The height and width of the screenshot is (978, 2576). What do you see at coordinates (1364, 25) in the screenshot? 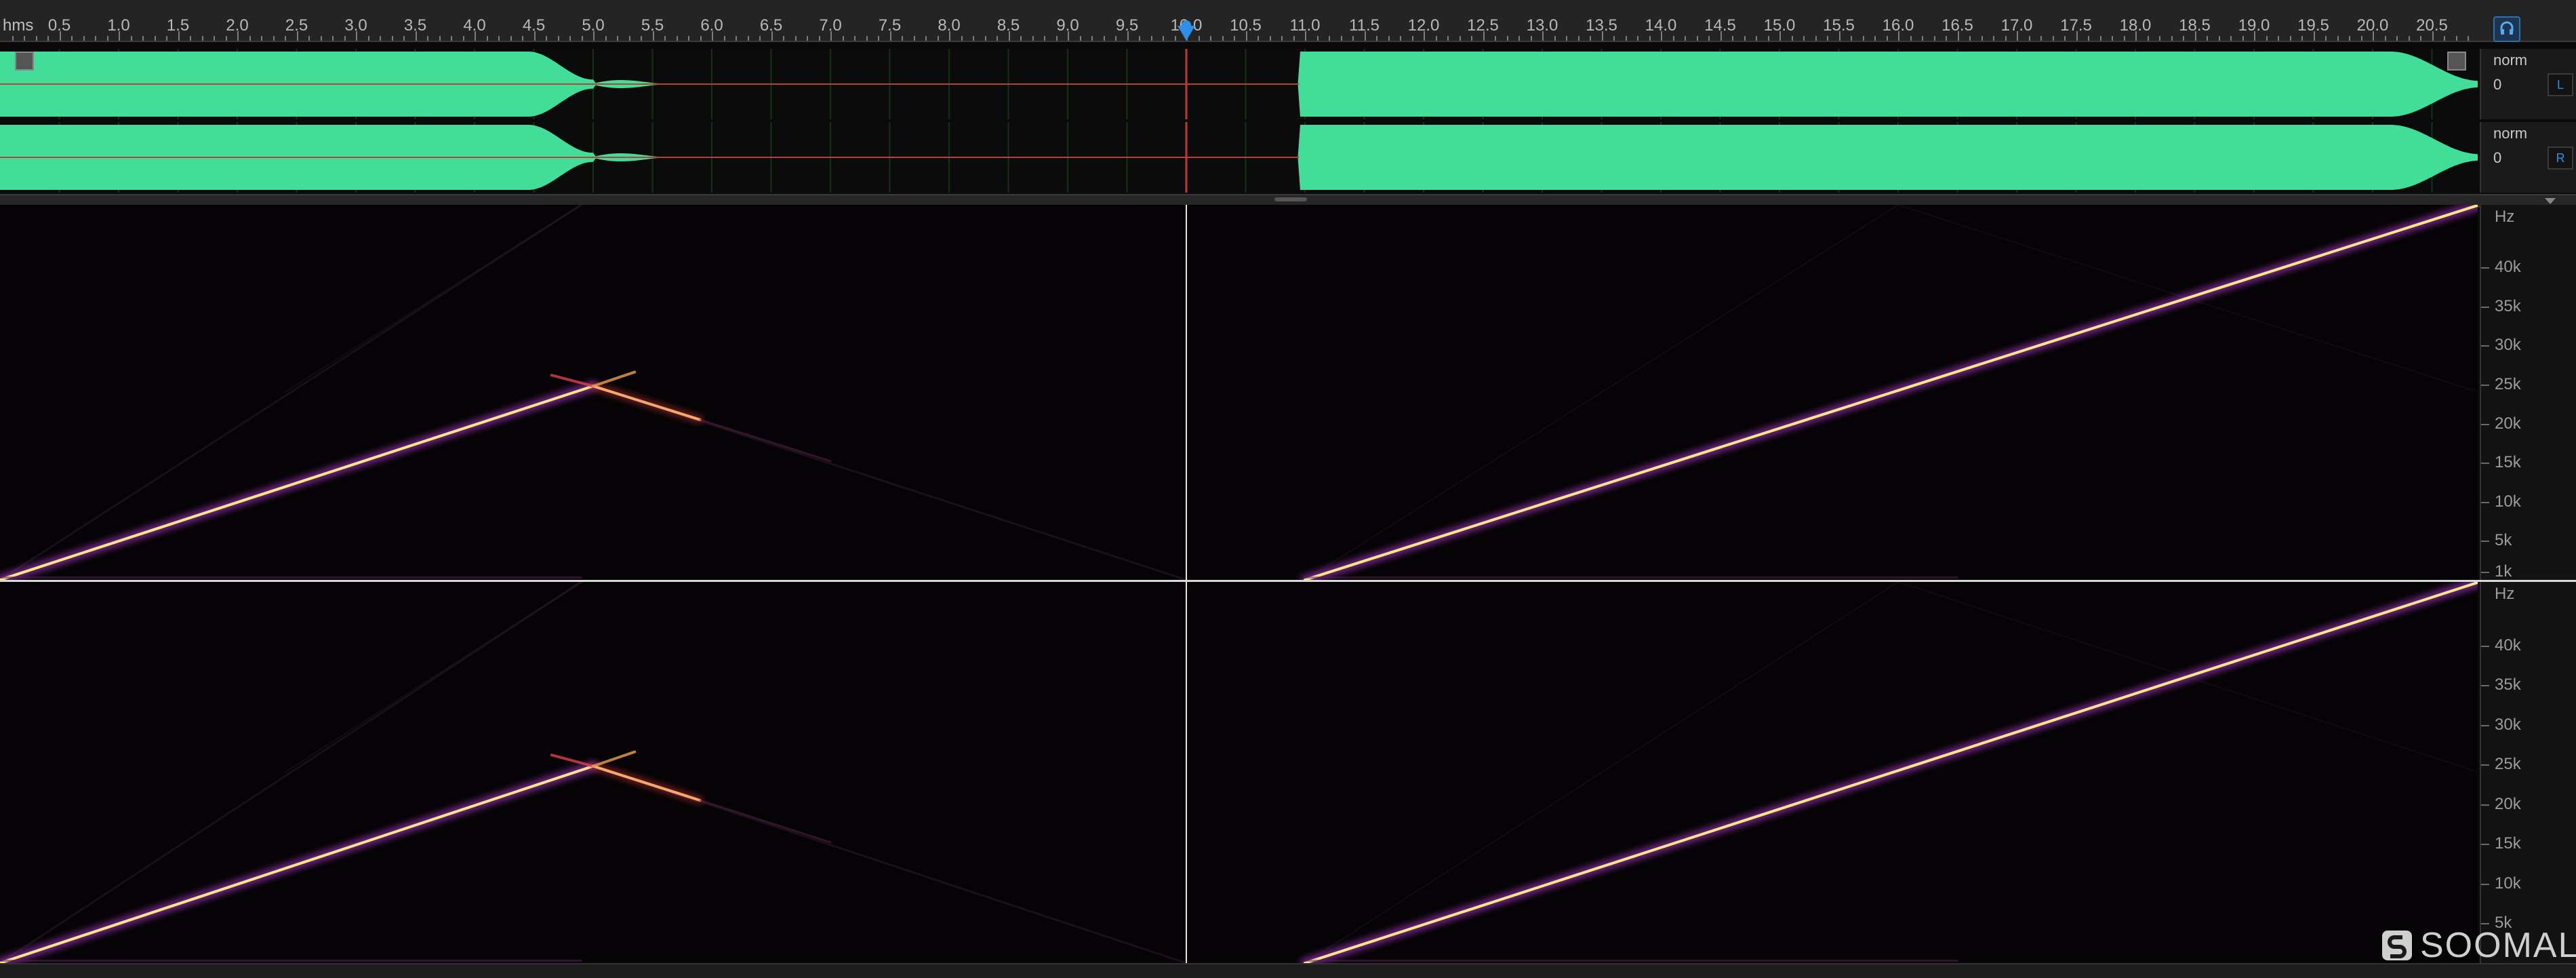
I see `ruler-label: 11.5` at bounding box center [1364, 25].